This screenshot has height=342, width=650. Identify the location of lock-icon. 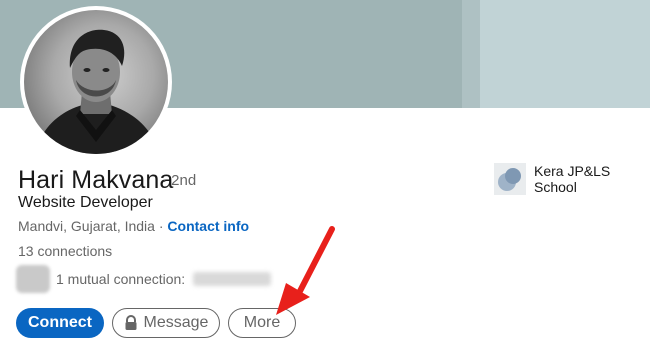
(131, 323).